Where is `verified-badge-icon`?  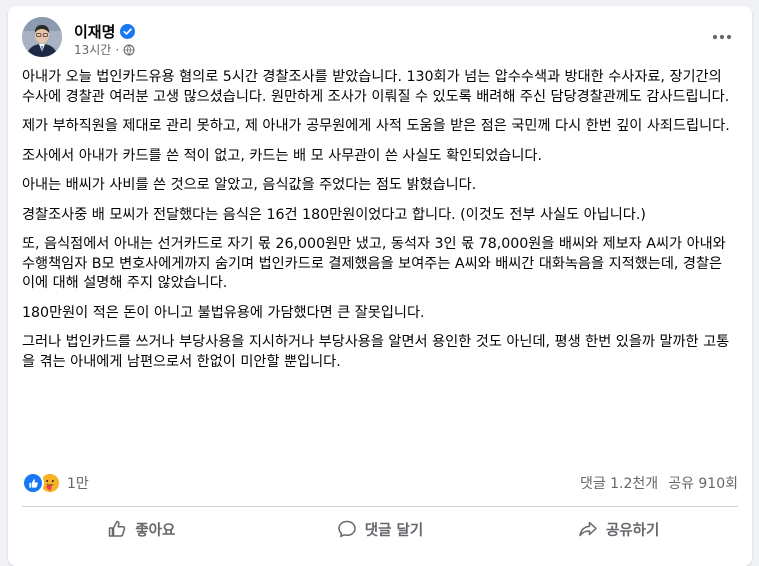 verified-badge-icon is located at coordinates (128, 31).